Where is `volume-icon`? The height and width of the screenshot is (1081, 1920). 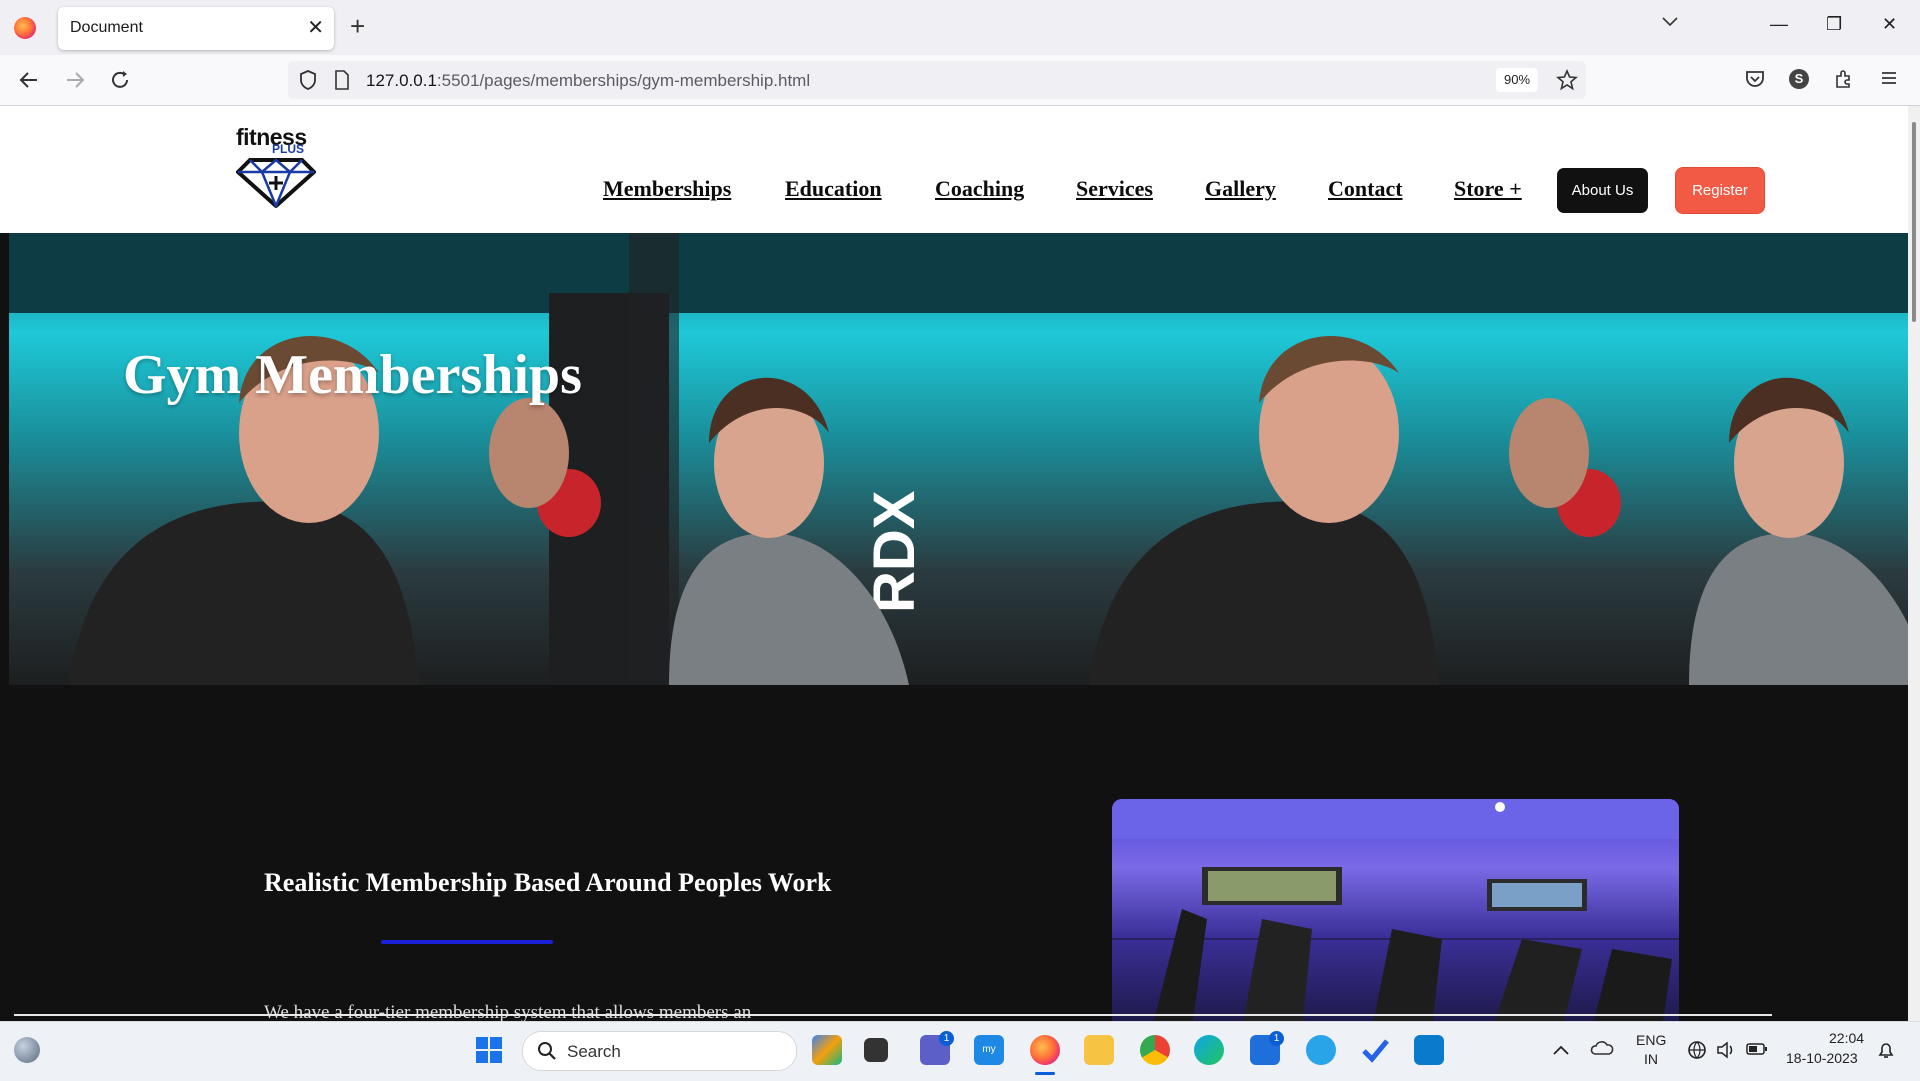 volume-icon is located at coordinates (1726, 1052).